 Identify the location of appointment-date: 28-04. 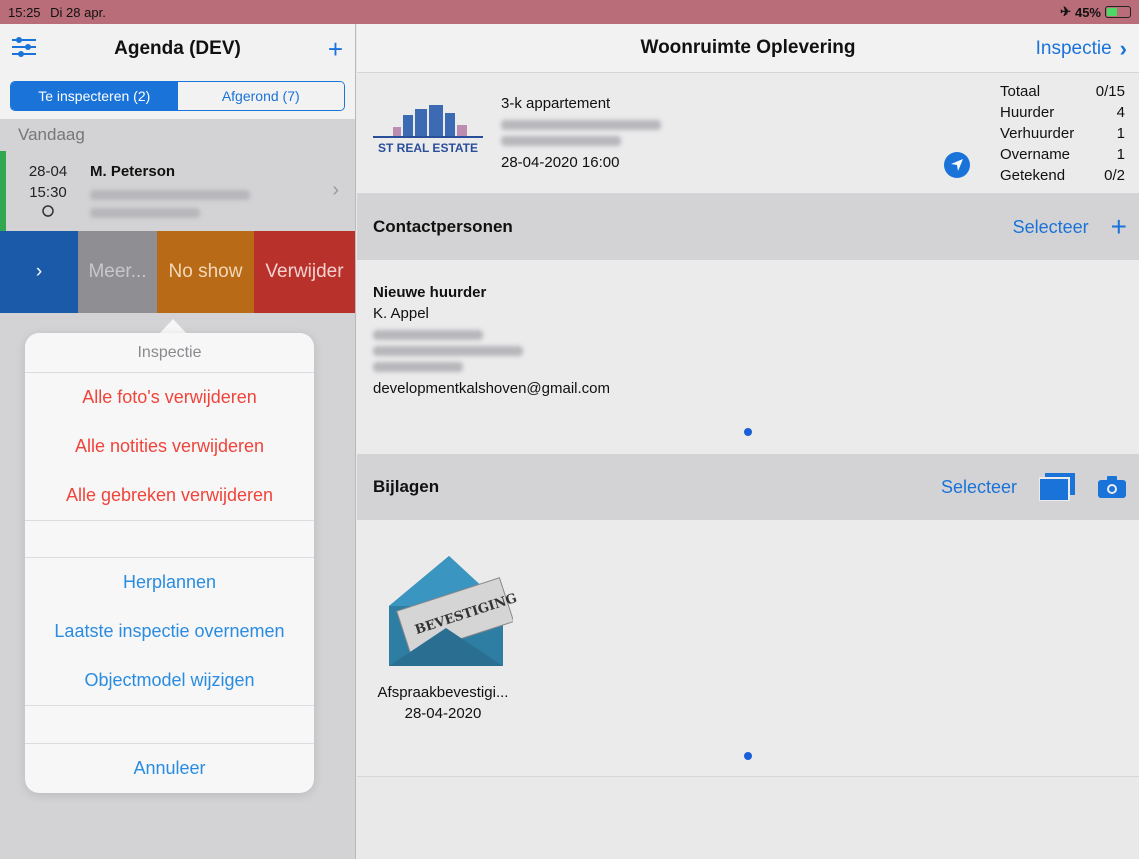
(48, 171).